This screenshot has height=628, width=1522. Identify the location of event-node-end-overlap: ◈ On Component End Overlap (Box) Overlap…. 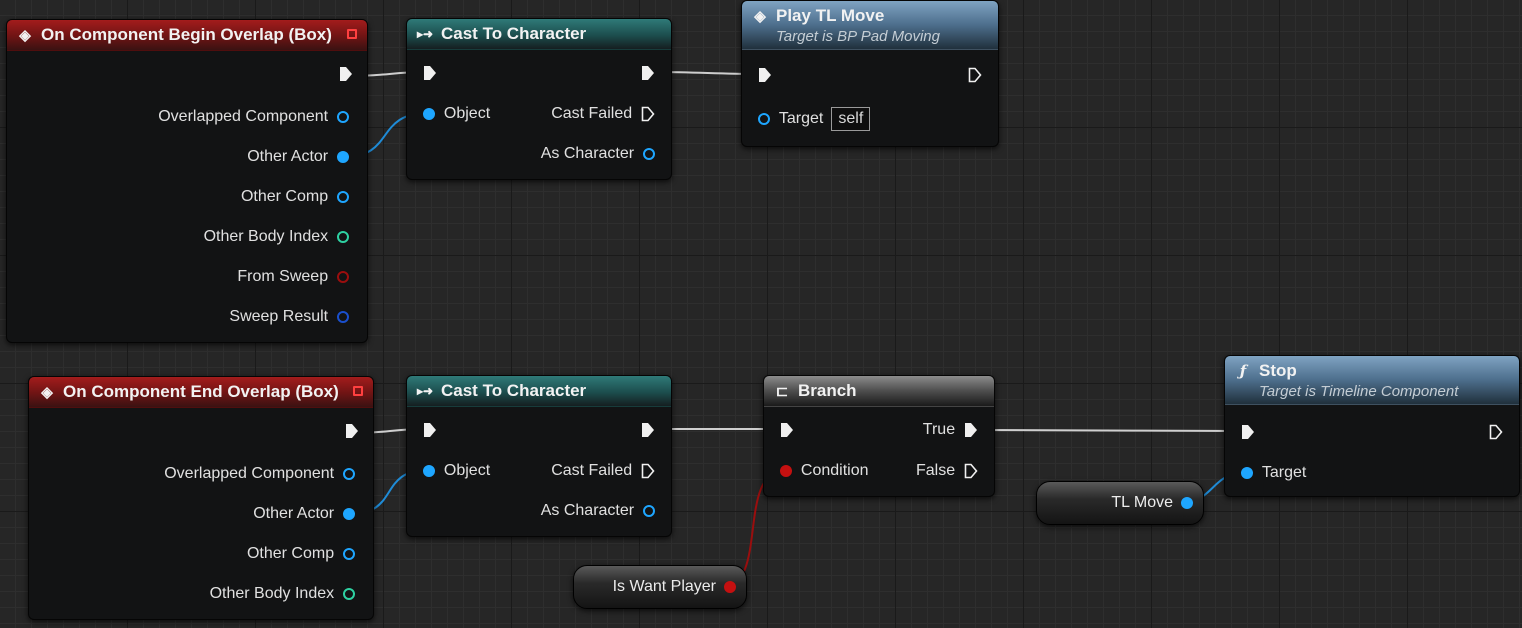
(201, 498).